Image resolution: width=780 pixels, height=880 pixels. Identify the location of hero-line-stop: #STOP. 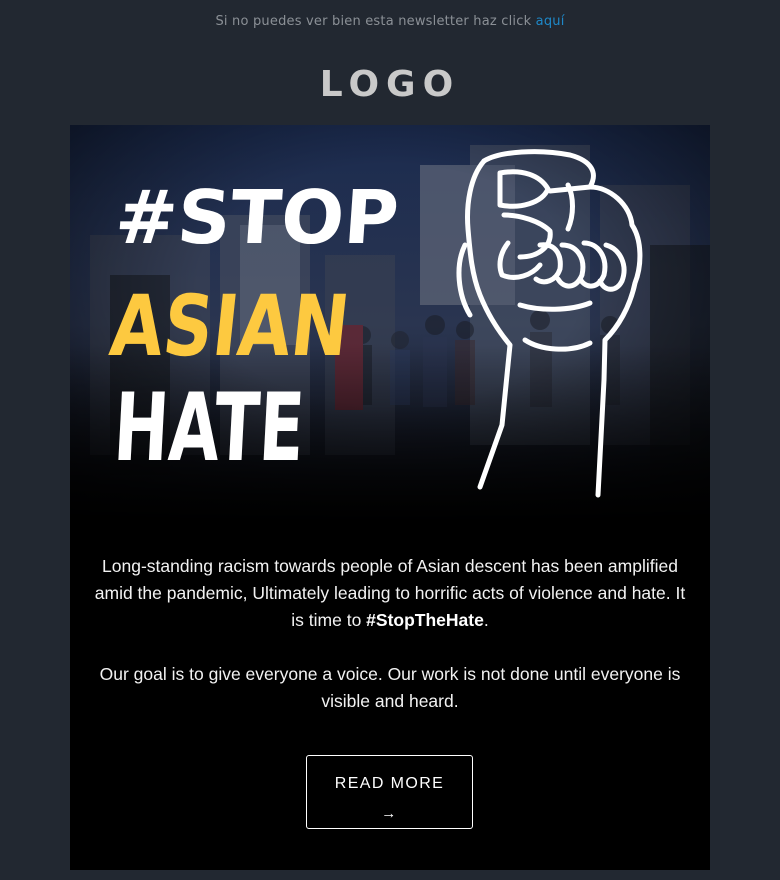
(256, 218).